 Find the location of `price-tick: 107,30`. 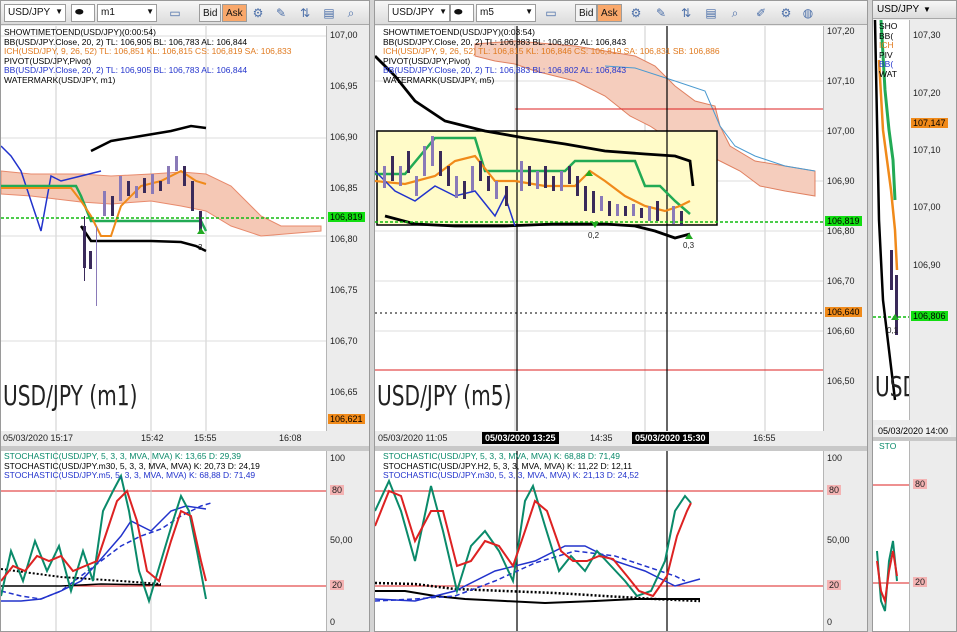

price-tick: 107,30 is located at coordinates (927, 35).